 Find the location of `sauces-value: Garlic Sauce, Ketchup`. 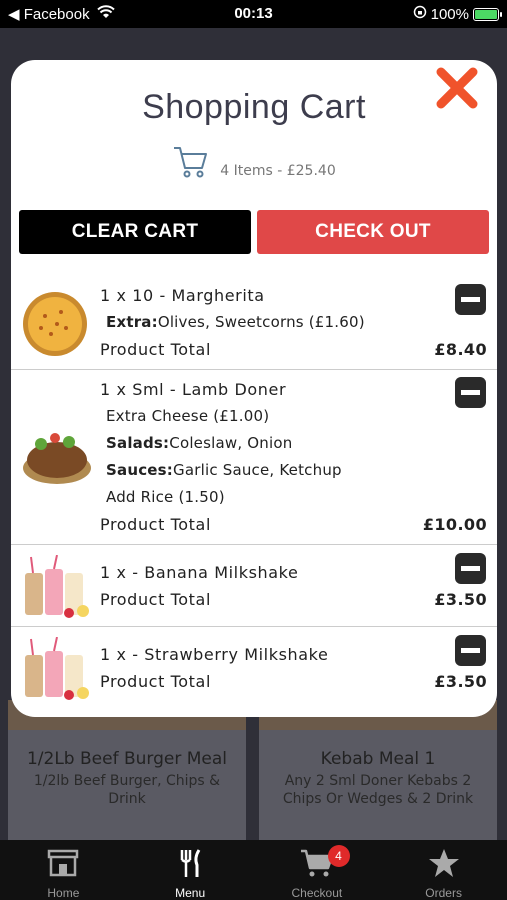

sauces-value: Garlic Sauce, Ketchup is located at coordinates (257, 470).